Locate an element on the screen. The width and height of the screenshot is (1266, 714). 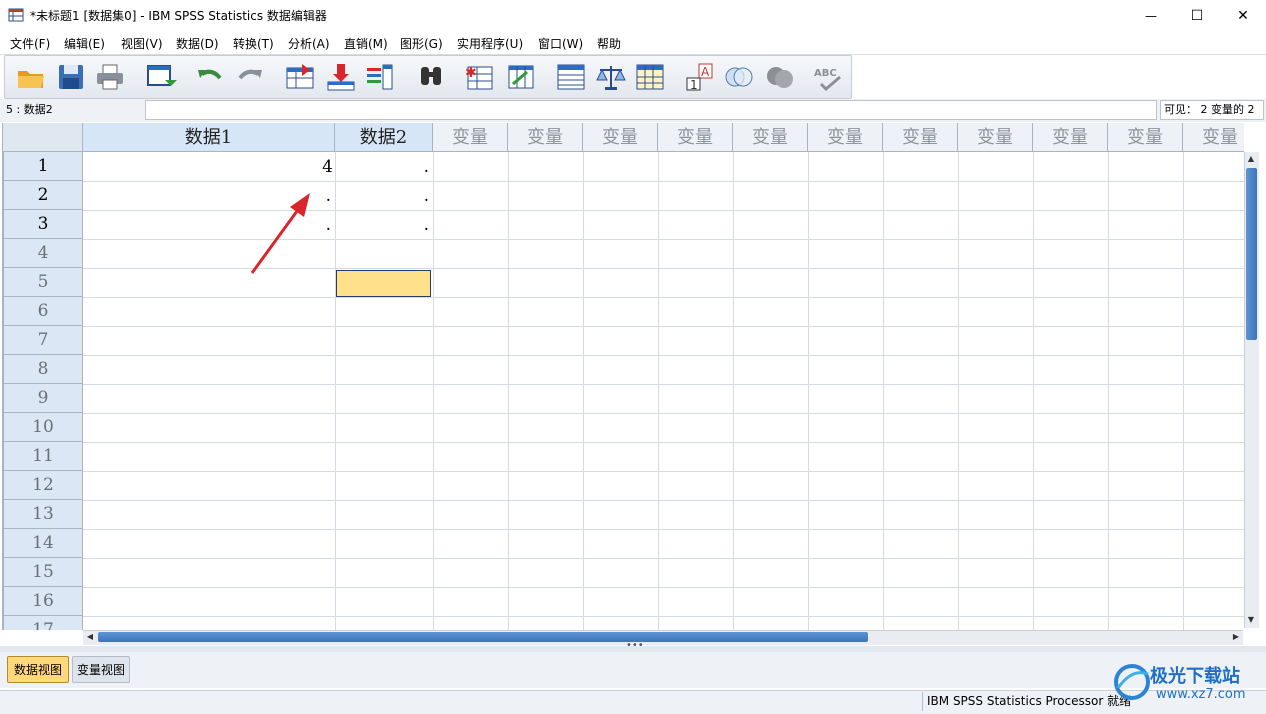
use-sets-button is located at coordinates (739, 77).